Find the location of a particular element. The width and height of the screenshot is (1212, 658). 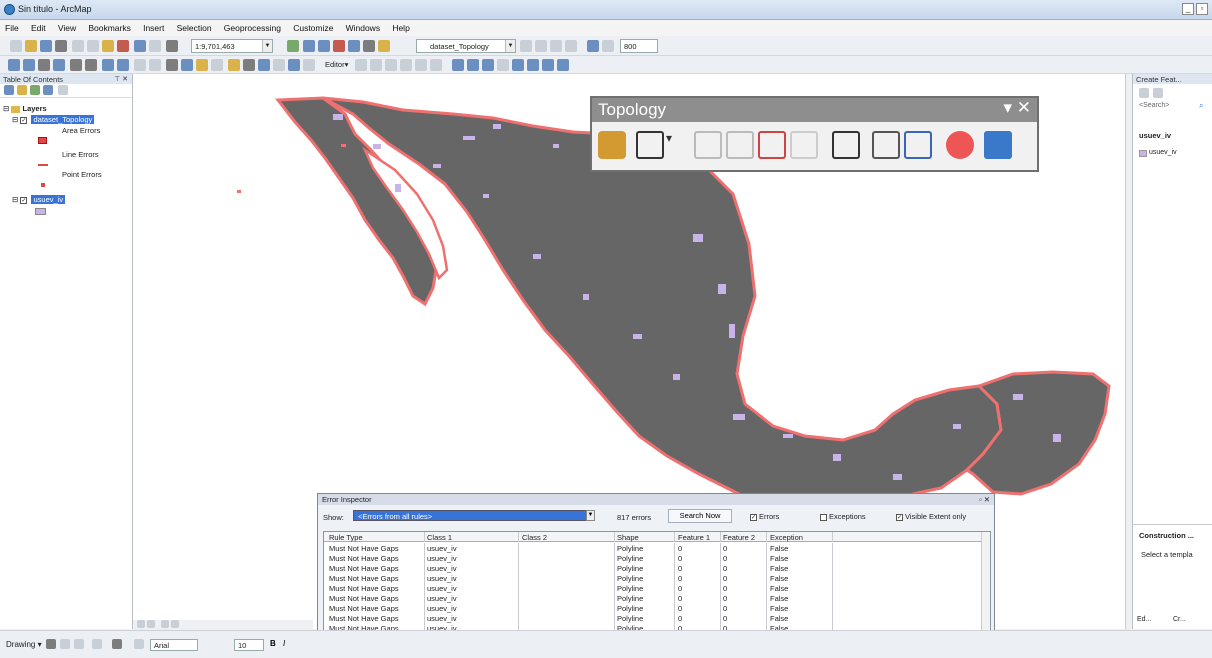

clear-selection-icon is located at coordinates (155, 65).